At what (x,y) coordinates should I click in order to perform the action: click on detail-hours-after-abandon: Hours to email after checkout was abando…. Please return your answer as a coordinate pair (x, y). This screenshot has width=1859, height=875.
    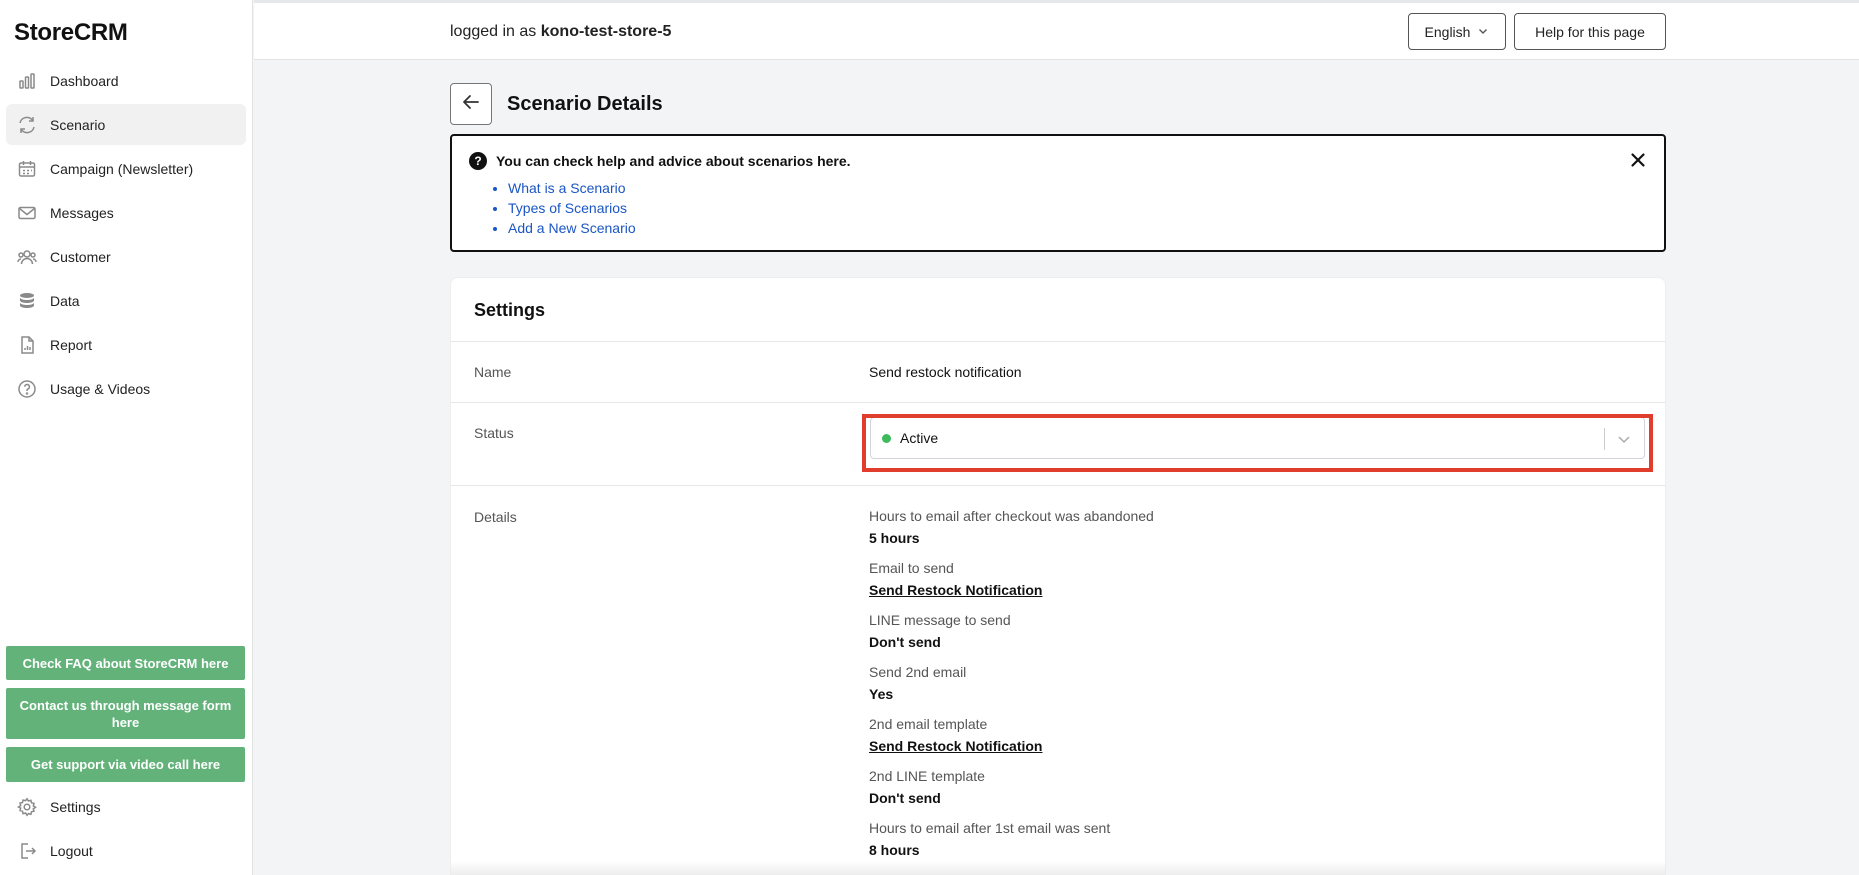
    Looking at the image, I should click on (1011, 527).